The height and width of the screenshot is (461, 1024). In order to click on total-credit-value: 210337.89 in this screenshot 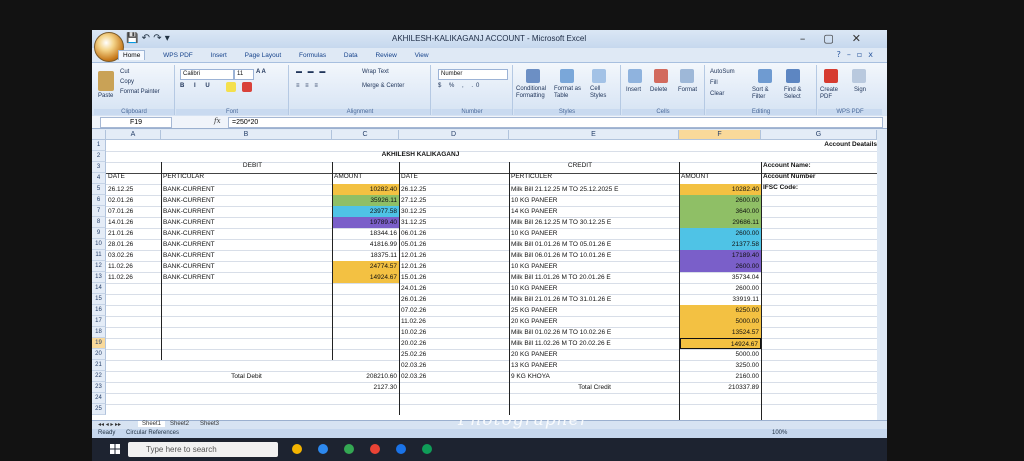, I will do `click(720, 387)`.